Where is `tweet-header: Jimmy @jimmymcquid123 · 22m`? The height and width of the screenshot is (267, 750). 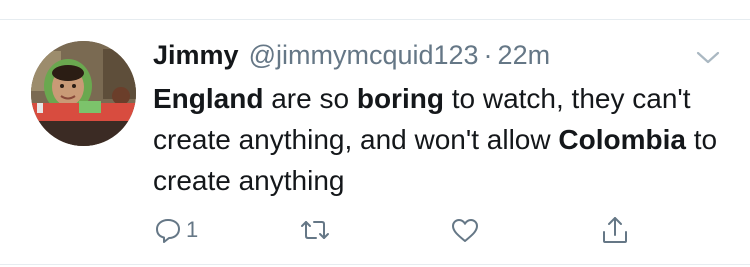
tweet-header: Jimmy @jimmymcquid123 · 22m is located at coordinates (351, 57).